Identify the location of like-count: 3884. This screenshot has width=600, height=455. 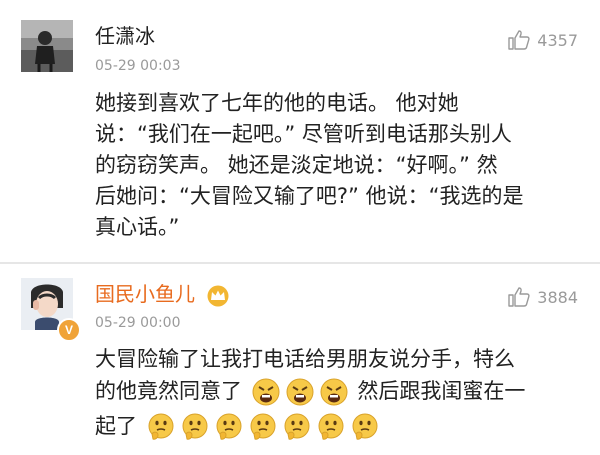
(557, 297).